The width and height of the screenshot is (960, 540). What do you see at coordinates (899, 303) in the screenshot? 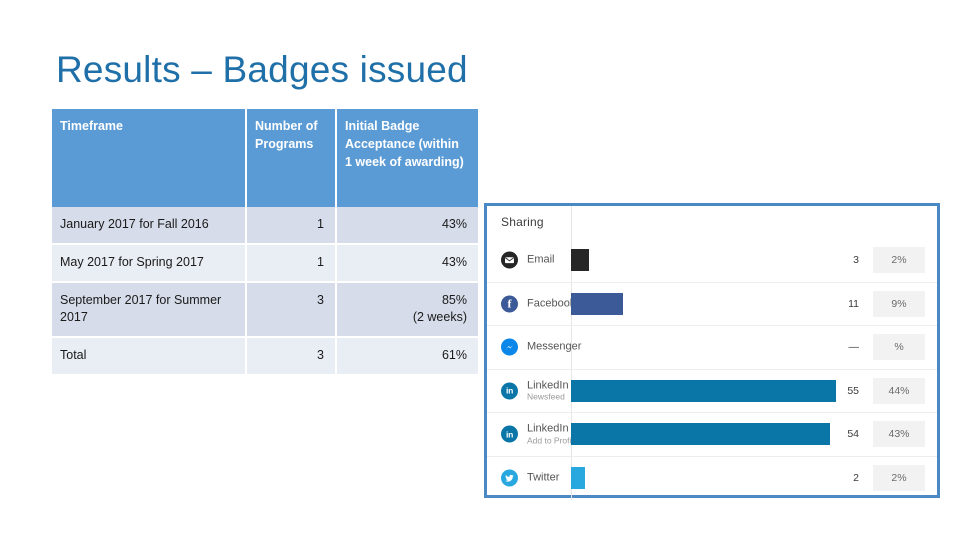
I see `sharing-percent: 9%` at bounding box center [899, 303].